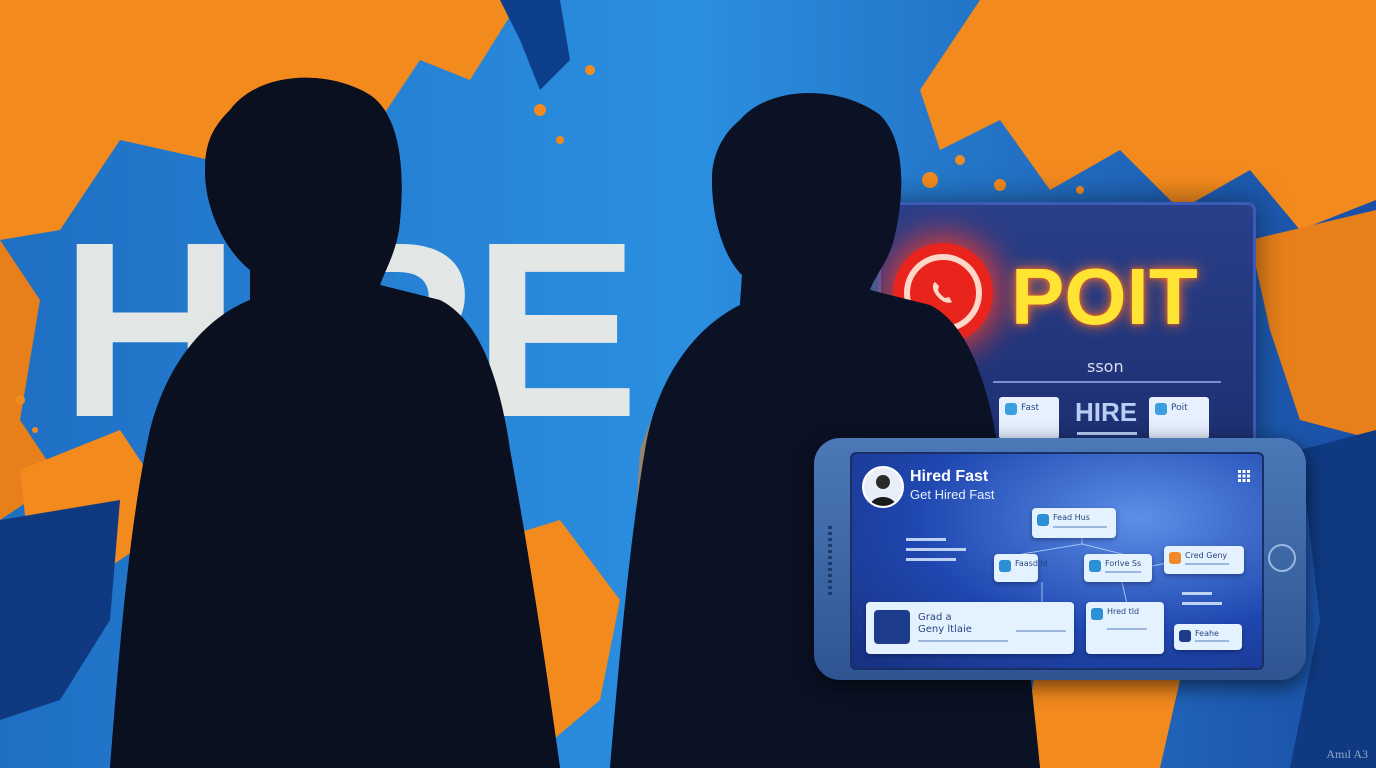 The height and width of the screenshot is (768, 1376). I want to click on home-button, so click(1282, 558).